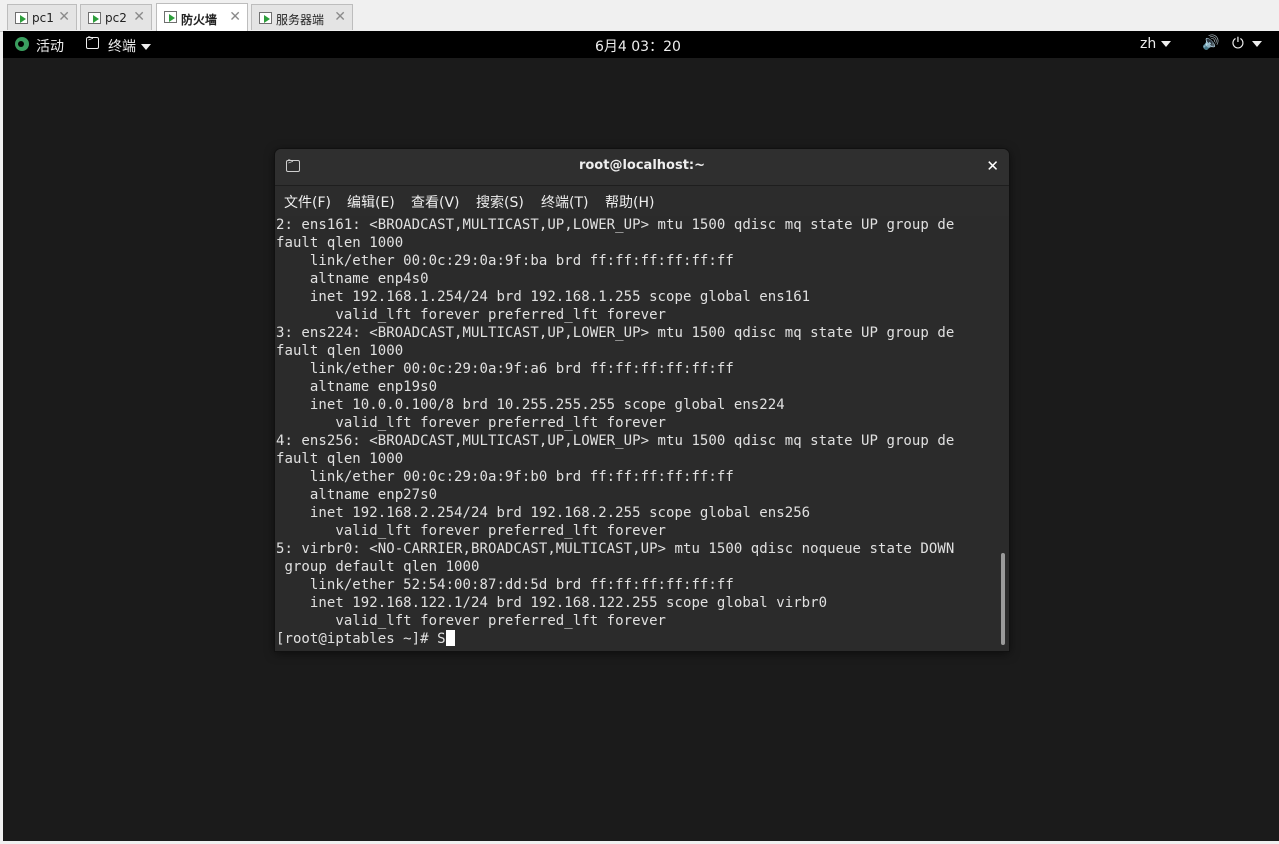 The height and width of the screenshot is (844, 1279). What do you see at coordinates (22, 44) in the screenshot?
I see `activities-logo-icon` at bounding box center [22, 44].